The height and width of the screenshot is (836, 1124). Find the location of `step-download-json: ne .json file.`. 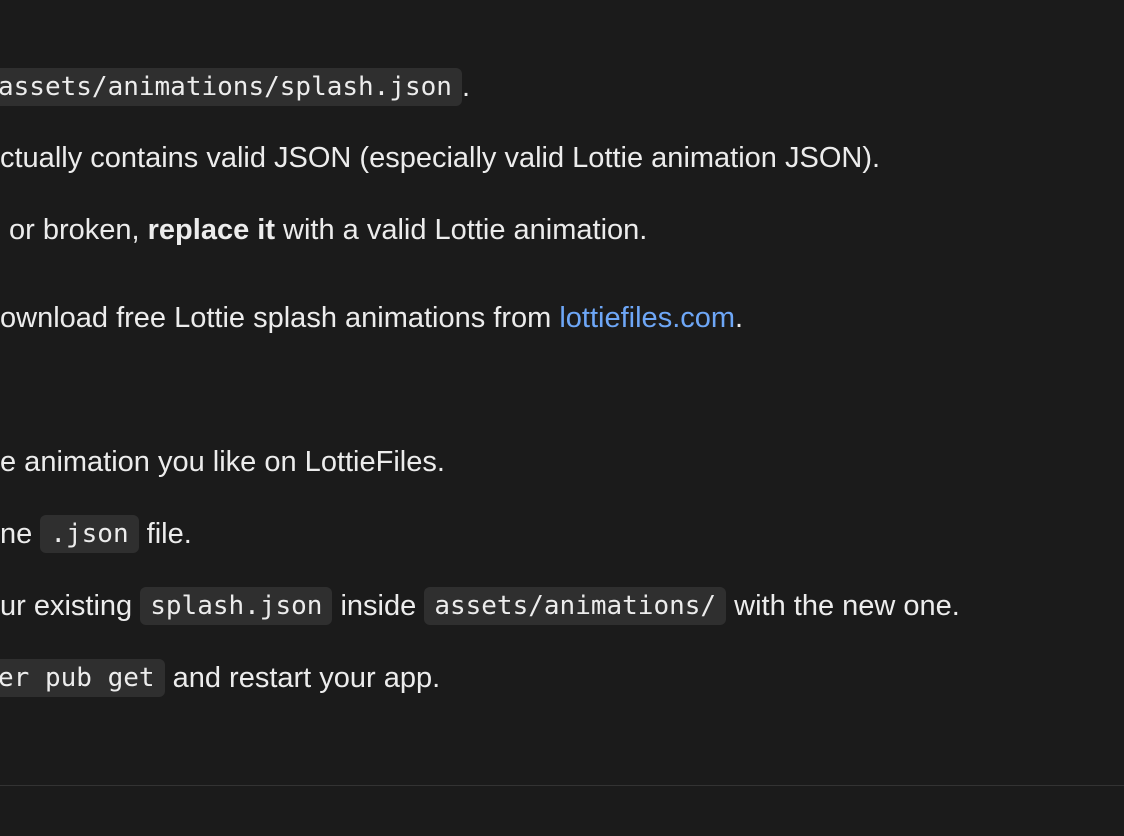

step-download-json: ne .json file. is located at coordinates (96, 534).